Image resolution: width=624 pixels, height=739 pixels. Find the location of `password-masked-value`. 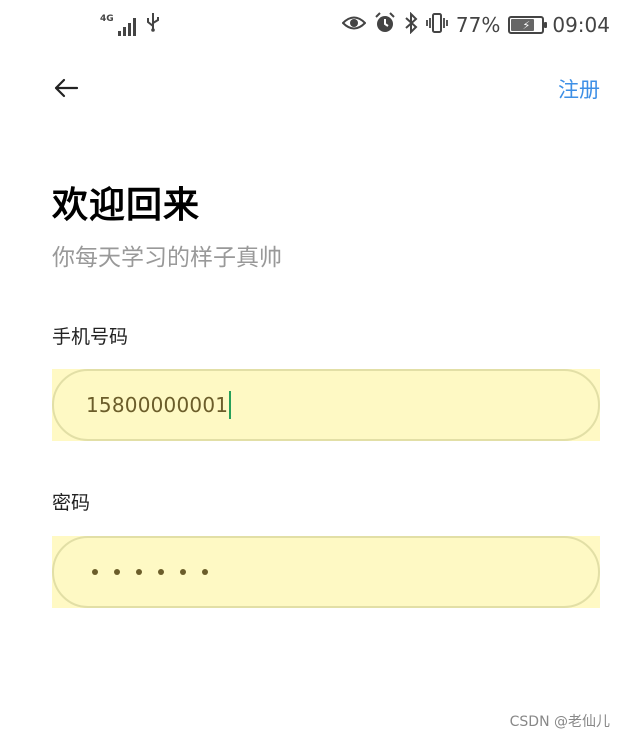

password-masked-value is located at coordinates (147, 572).